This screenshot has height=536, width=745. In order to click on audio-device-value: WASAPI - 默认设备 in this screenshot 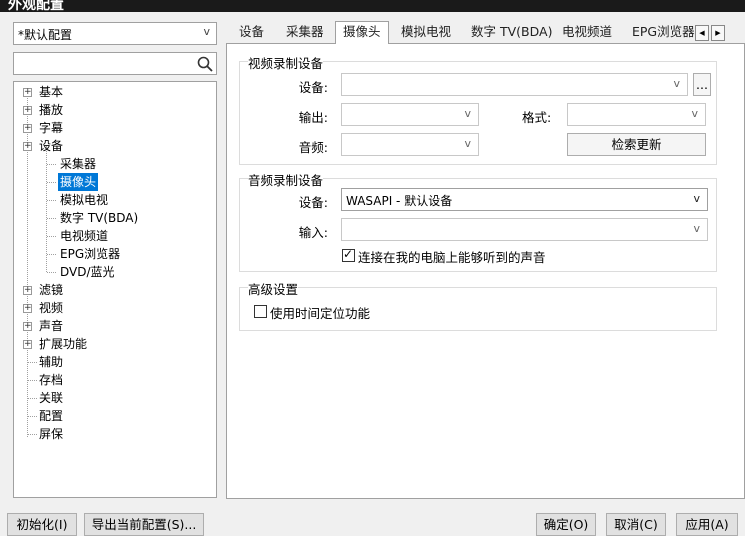, I will do `click(399, 201)`.